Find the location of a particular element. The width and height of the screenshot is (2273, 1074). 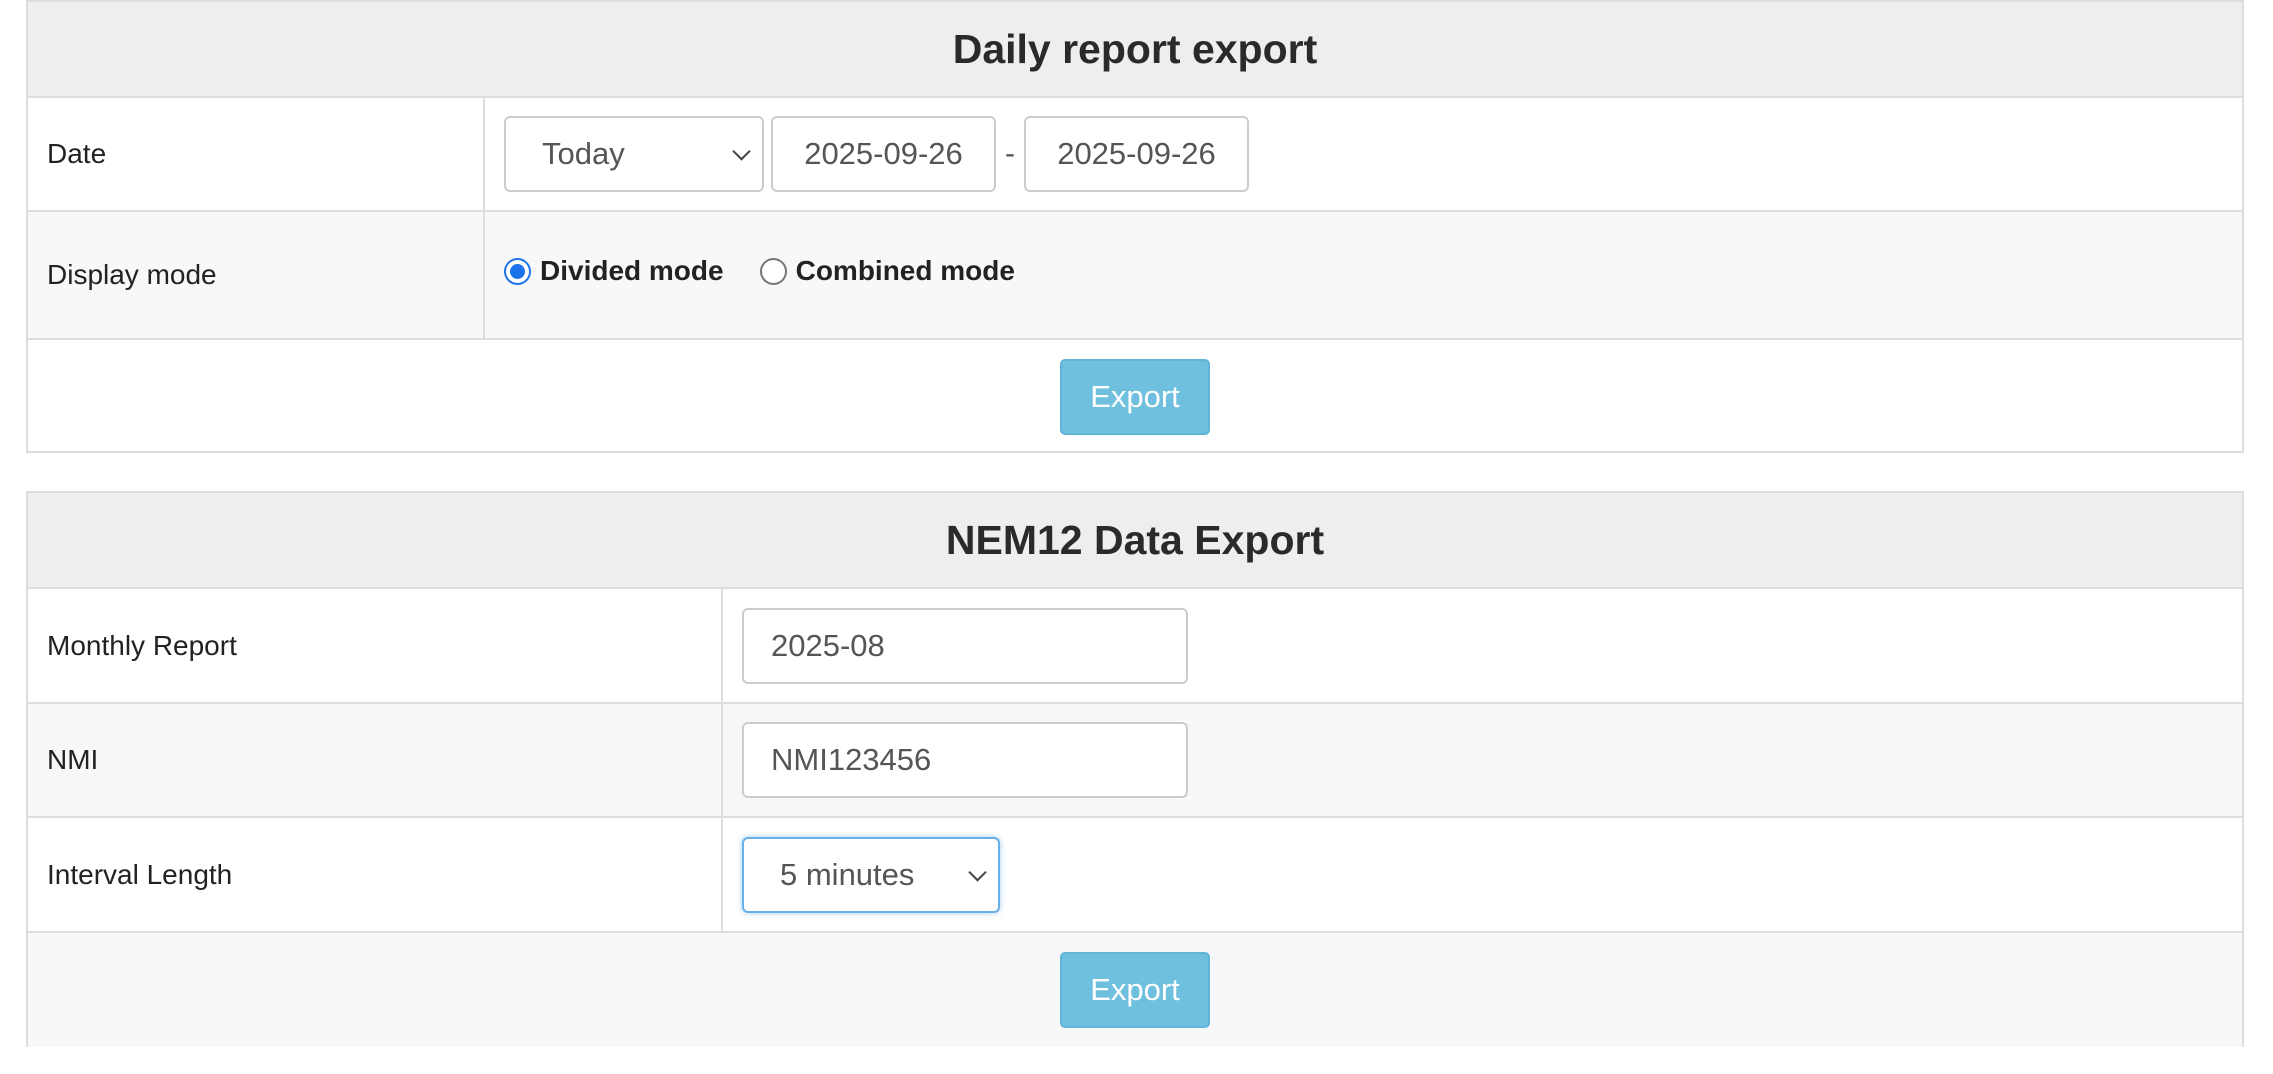

monthly-report-control: 2025-08 is located at coordinates (1482, 645).